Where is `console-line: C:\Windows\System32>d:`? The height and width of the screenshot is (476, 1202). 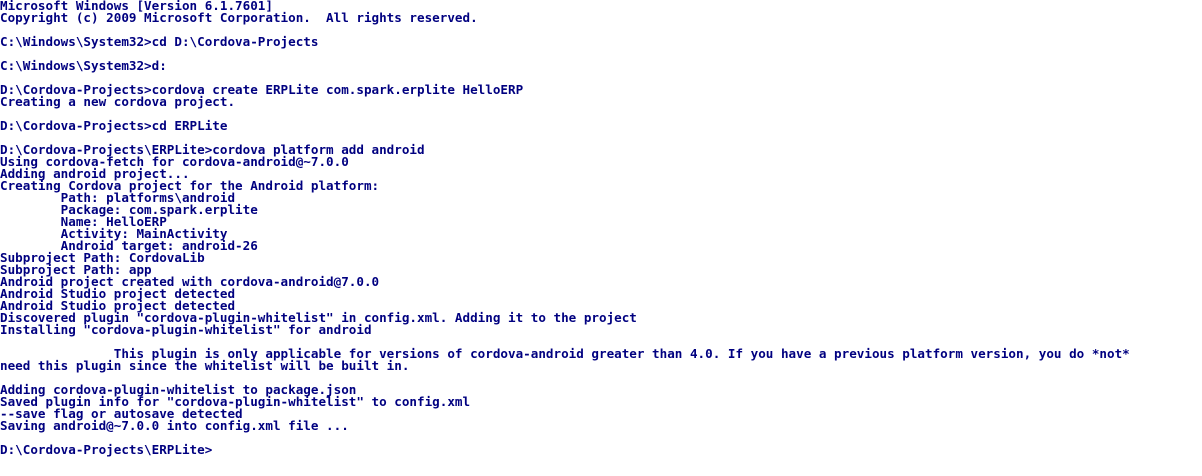
console-line: C:\Windows\System32>d: is located at coordinates (83, 65).